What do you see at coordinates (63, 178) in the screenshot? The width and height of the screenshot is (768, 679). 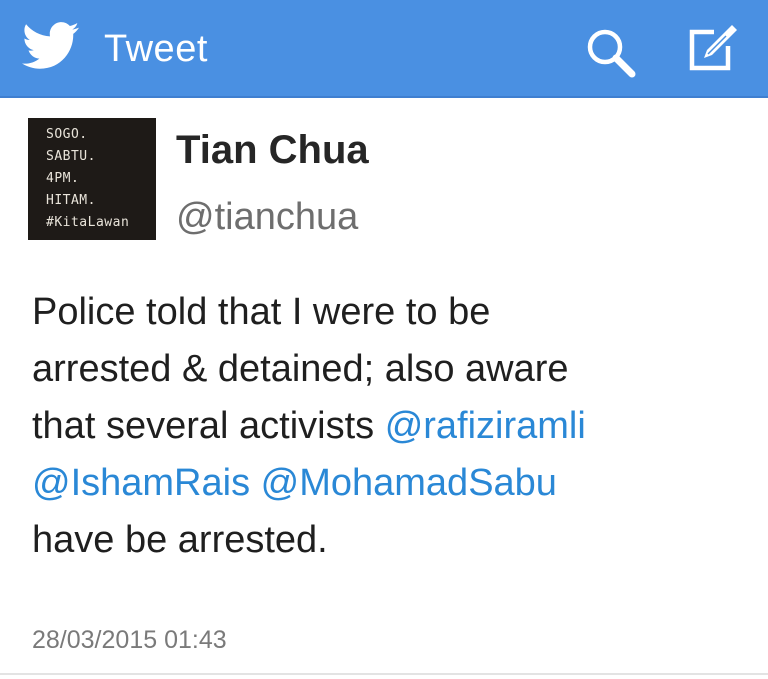 I see `avatar-text-line: 4PM.` at bounding box center [63, 178].